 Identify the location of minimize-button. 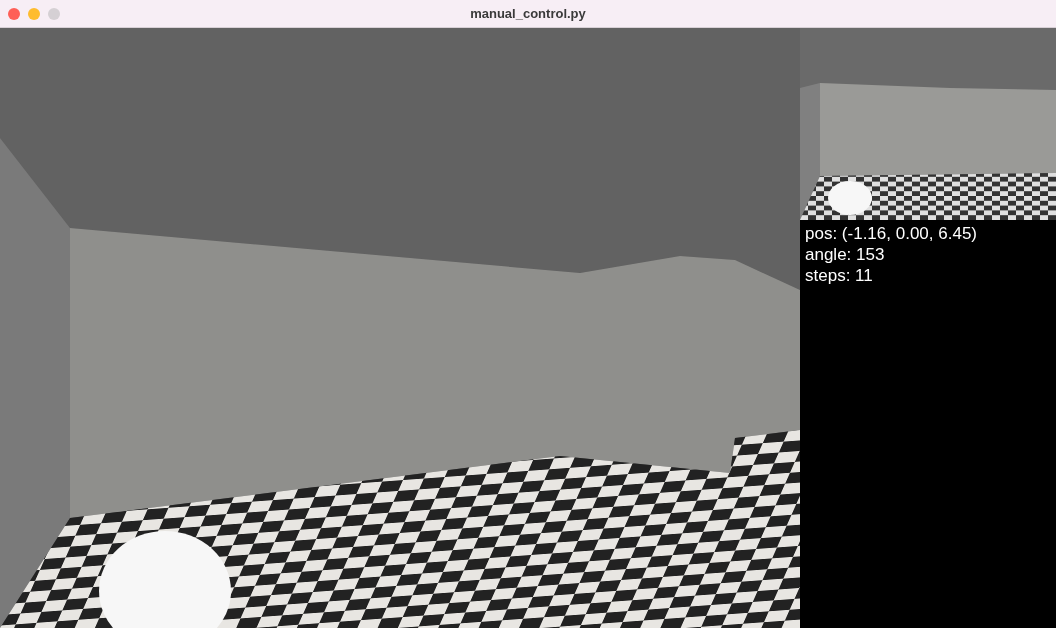
(34, 13).